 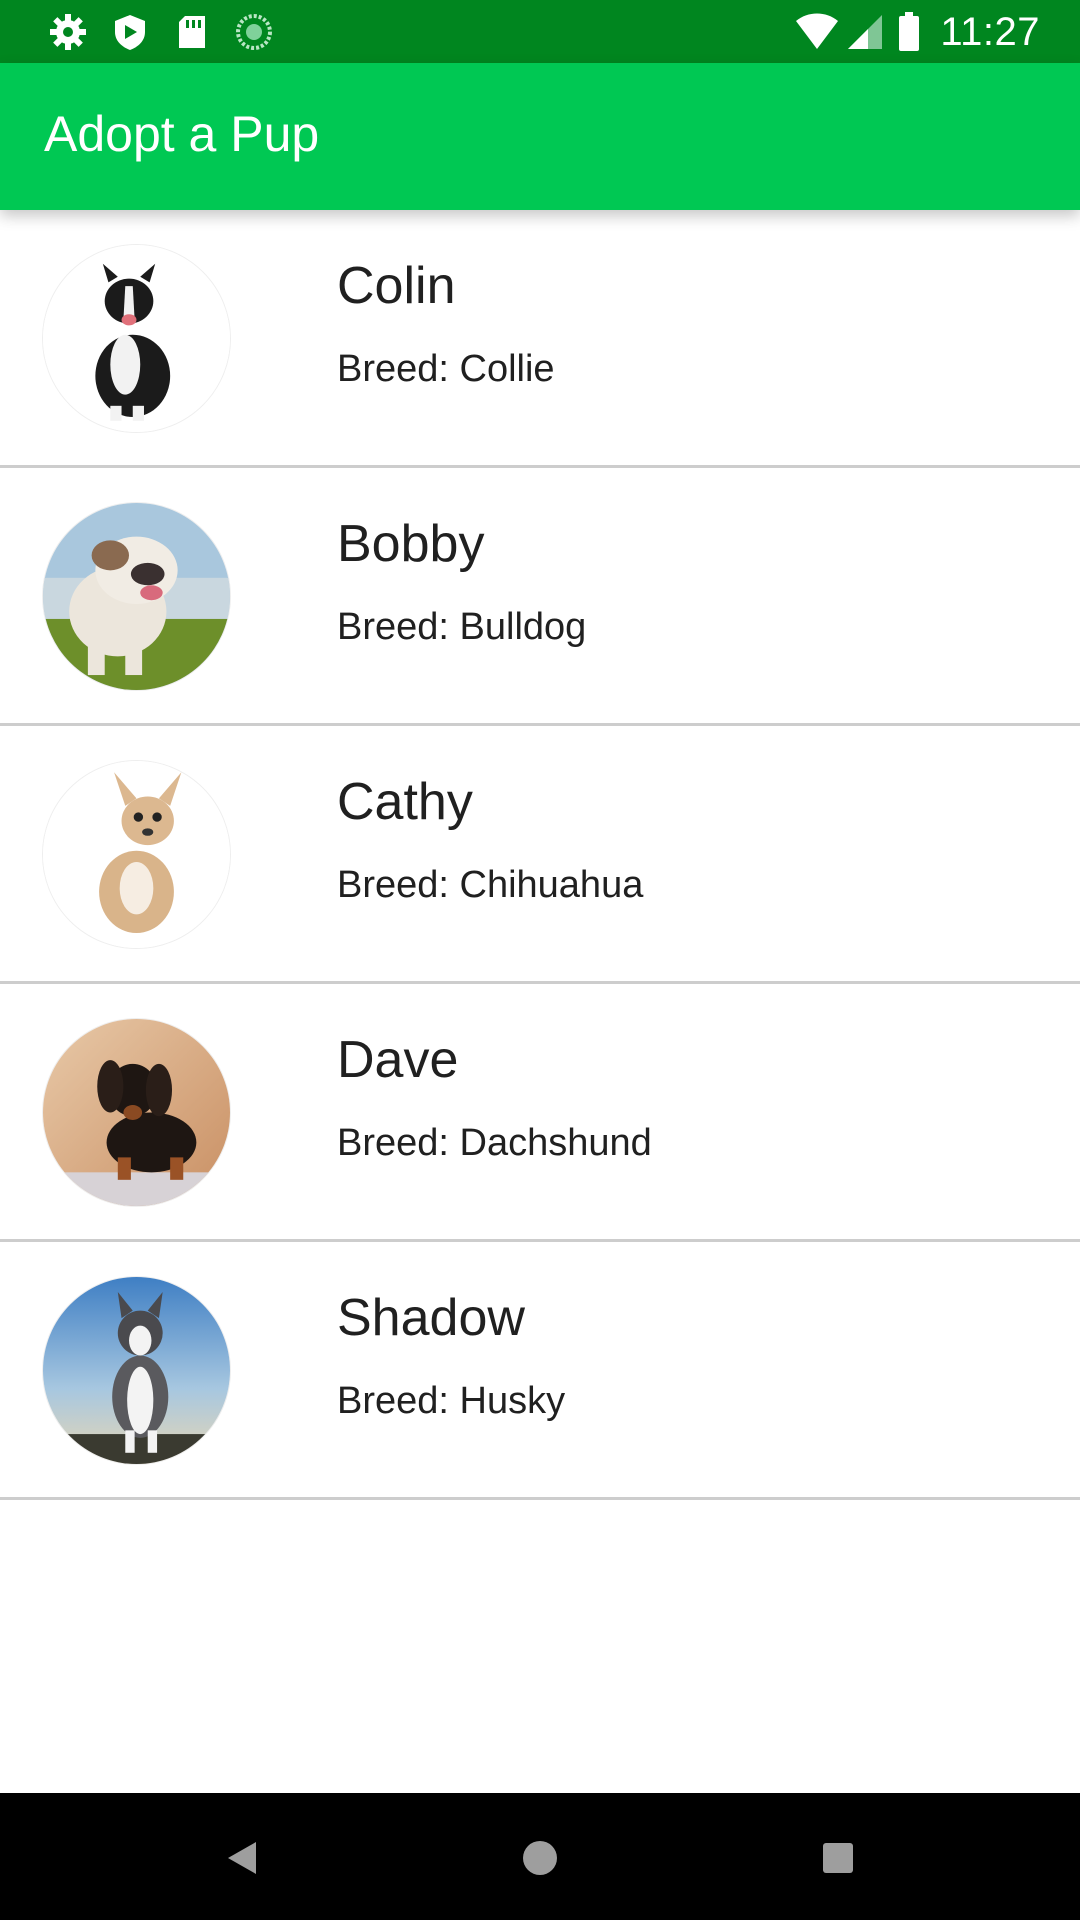 What do you see at coordinates (540, 31) in the screenshot?
I see `status-bar: 11:27` at bounding box center [540, 31].